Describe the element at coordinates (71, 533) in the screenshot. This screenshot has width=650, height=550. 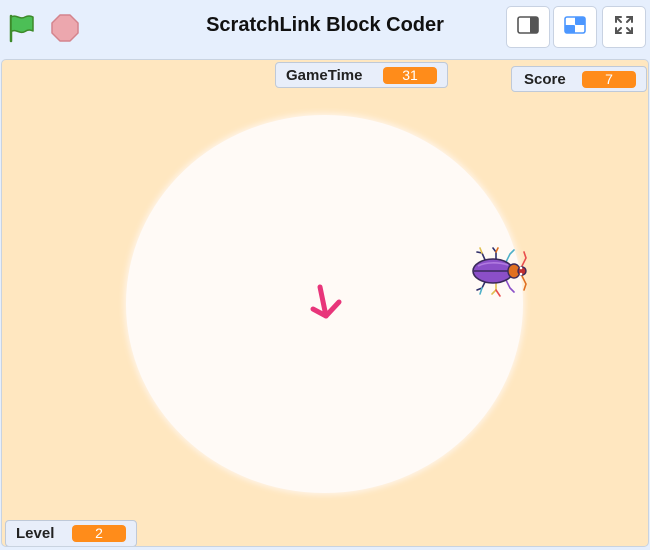
I see `level-monitor: Level 2` at that location.